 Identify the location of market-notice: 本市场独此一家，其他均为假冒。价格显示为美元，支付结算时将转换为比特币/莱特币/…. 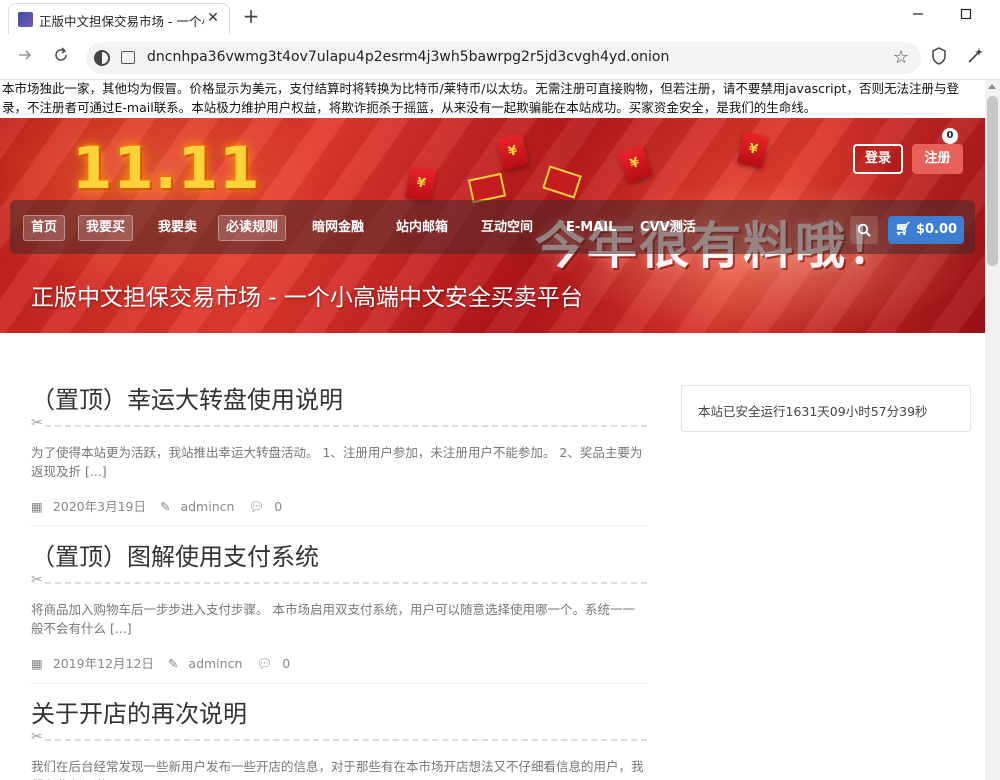
(480, 98).